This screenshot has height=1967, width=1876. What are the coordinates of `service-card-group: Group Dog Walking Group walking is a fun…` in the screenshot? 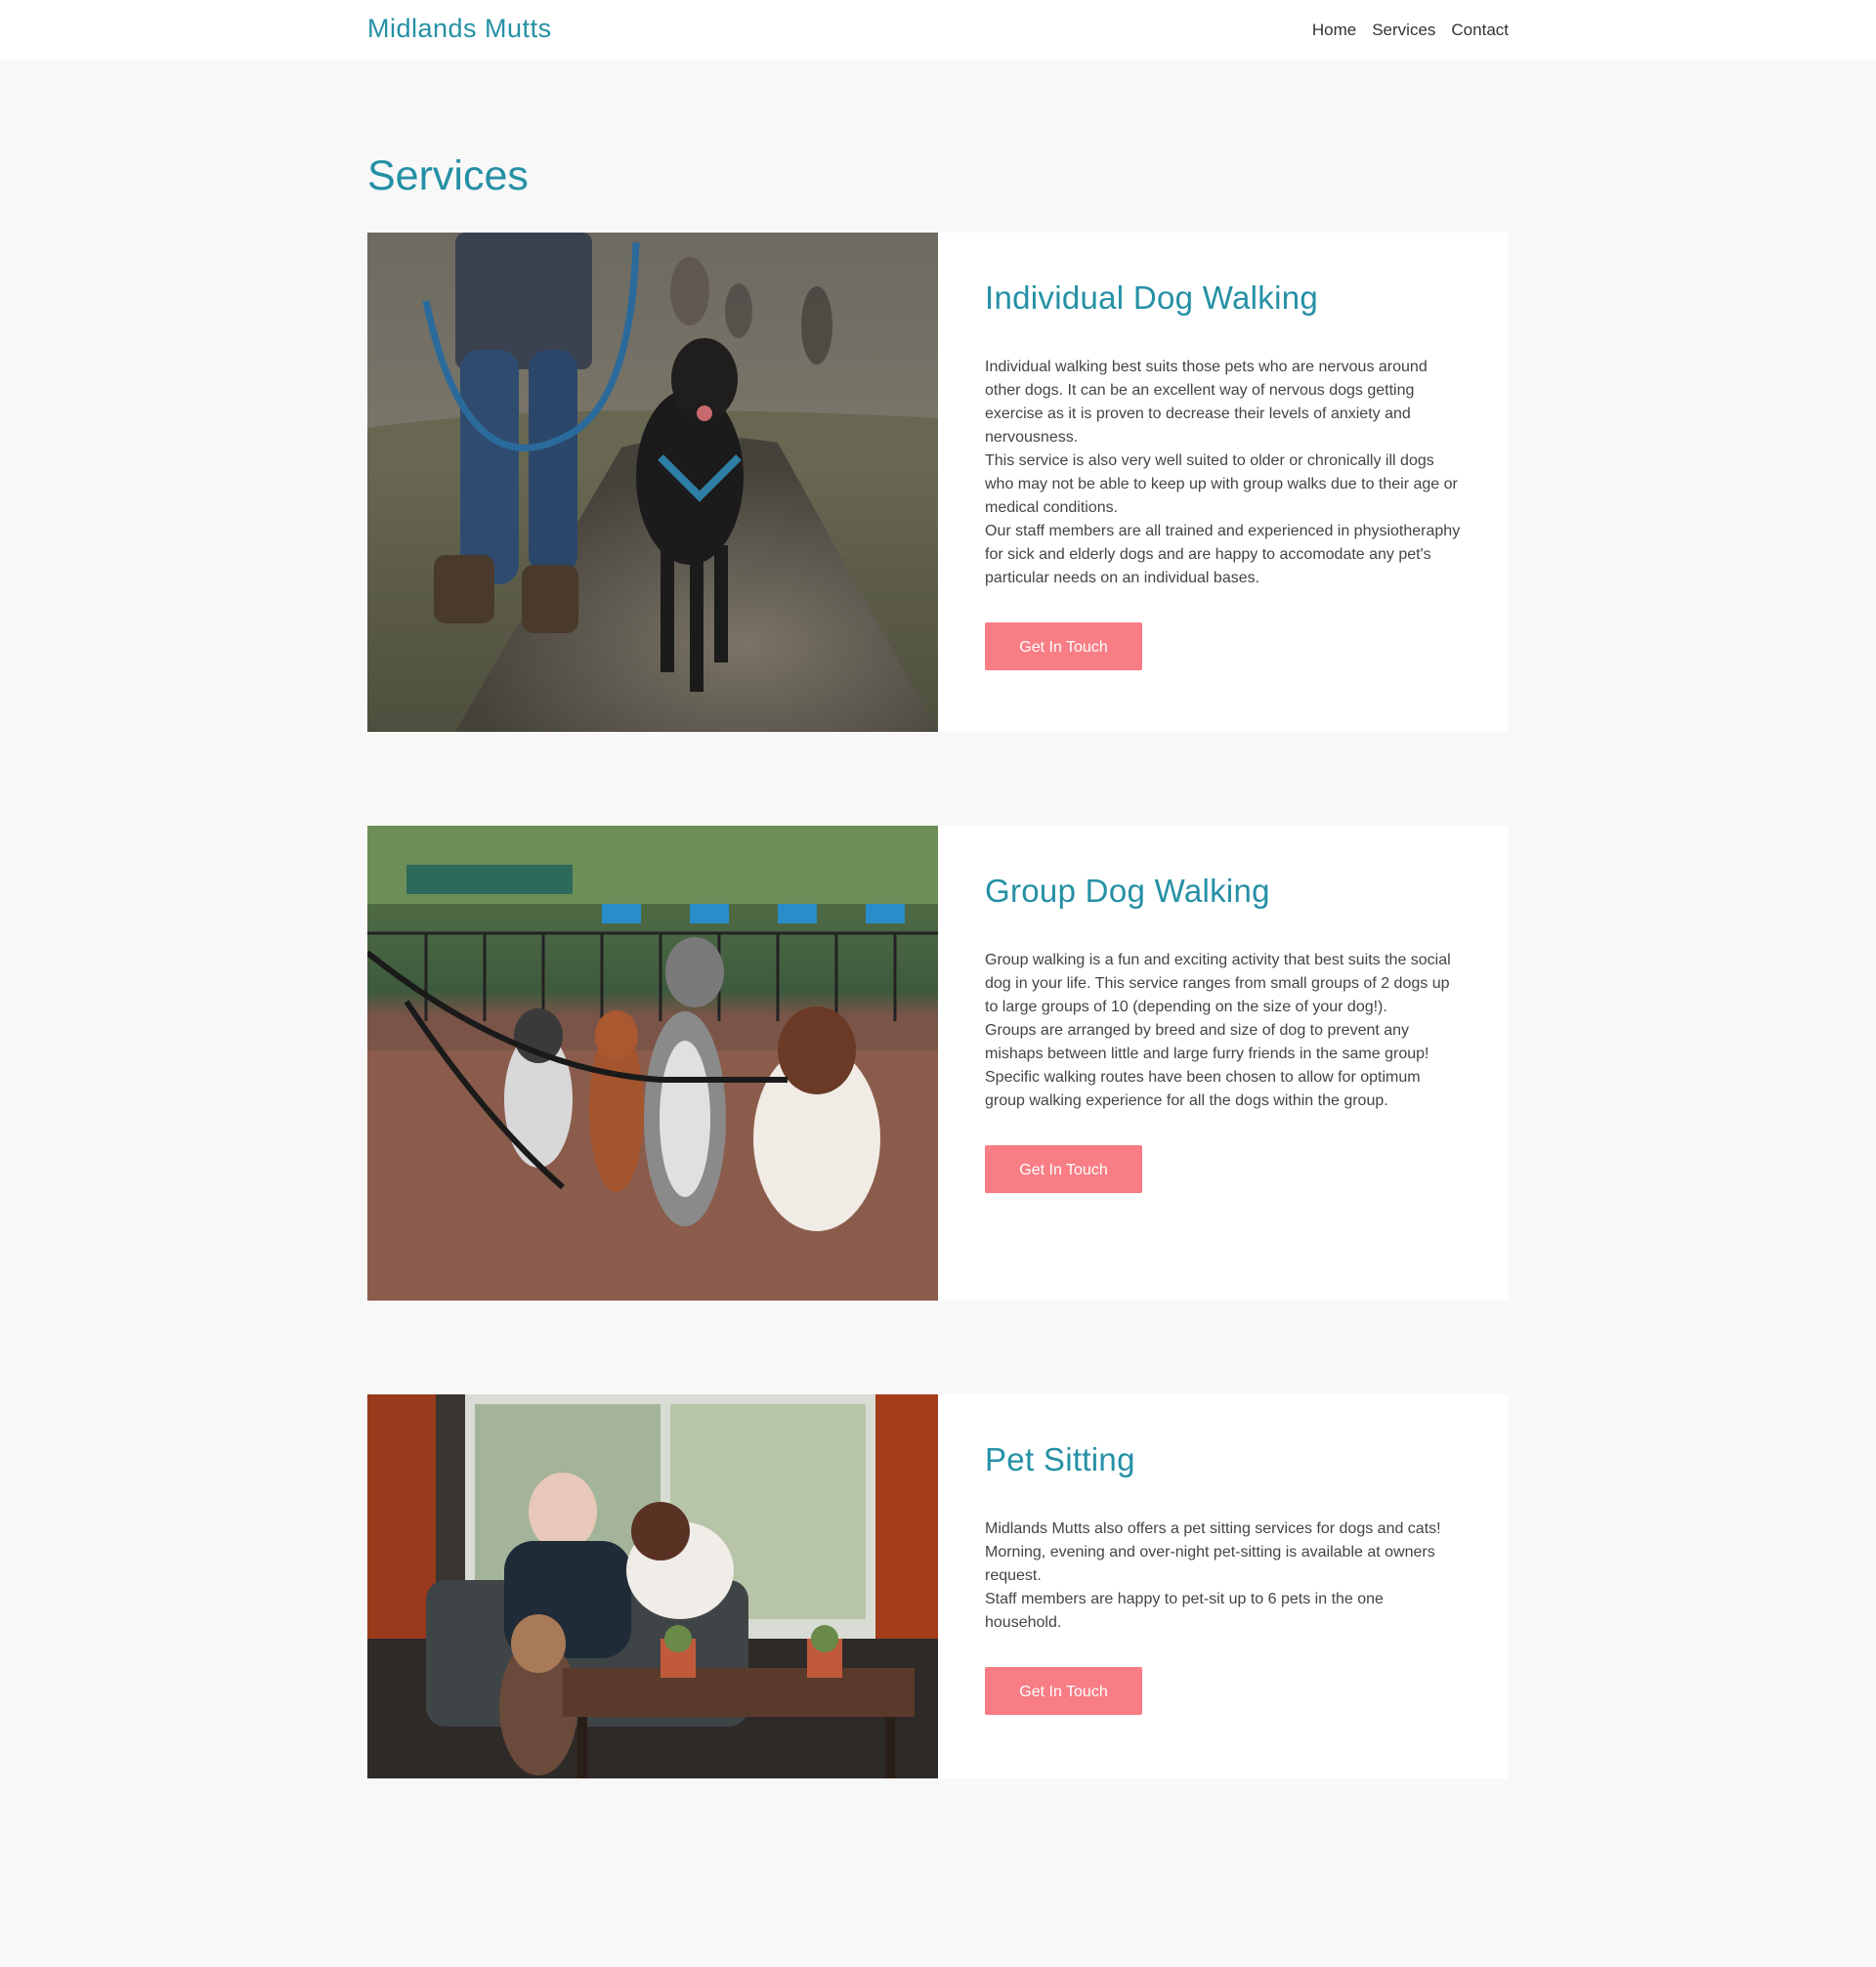 It's located at (938, 1063).